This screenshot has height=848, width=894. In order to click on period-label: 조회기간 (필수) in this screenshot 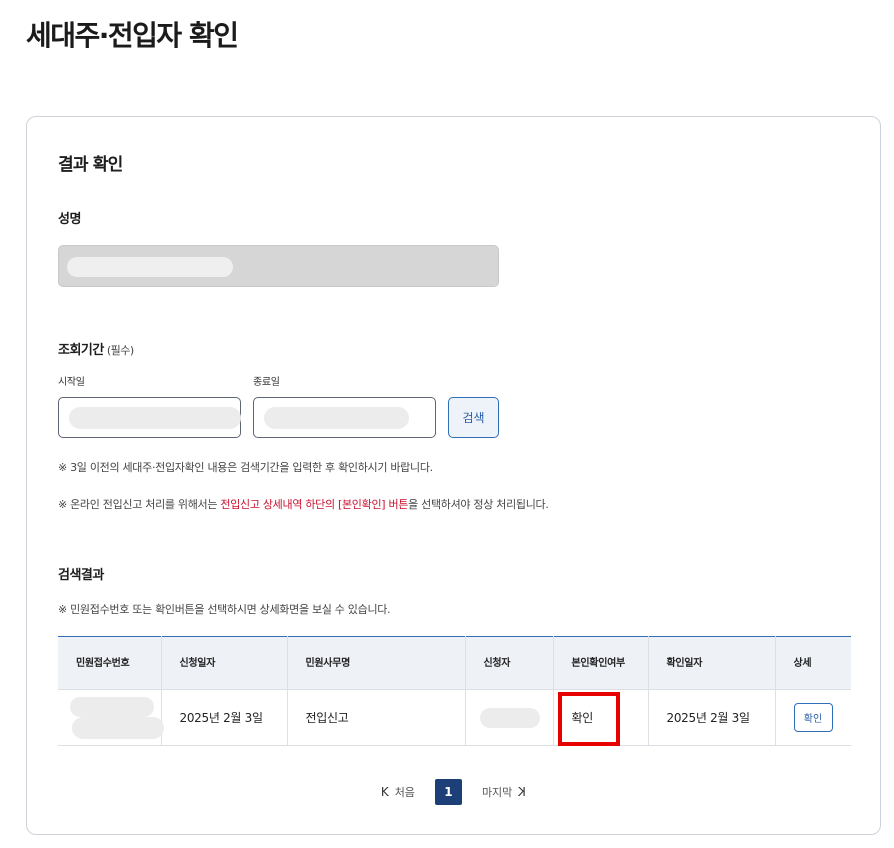, I will do `click(96, 348)`.